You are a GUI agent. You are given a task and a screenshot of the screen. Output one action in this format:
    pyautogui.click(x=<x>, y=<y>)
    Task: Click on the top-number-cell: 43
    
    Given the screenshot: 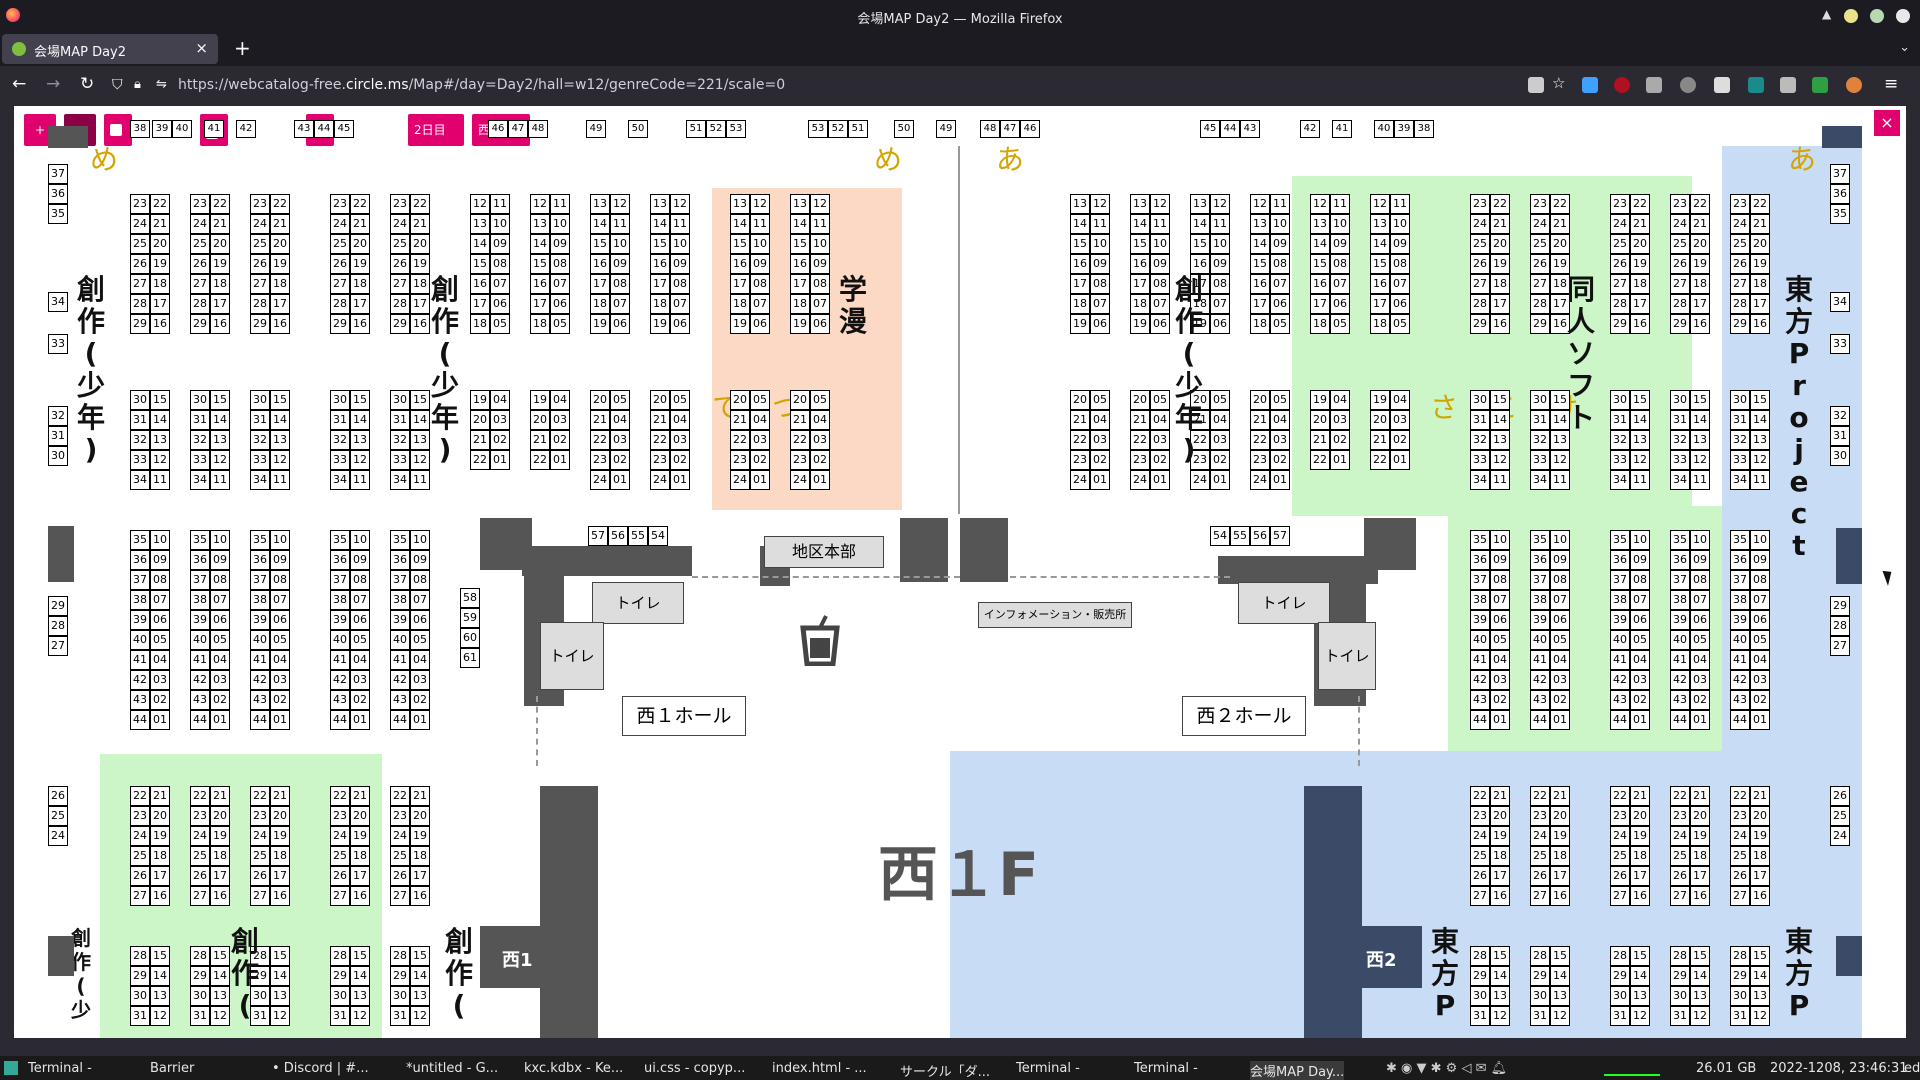 What is the action you would take?
    pyautogui.click(x=1250, y=129)
    